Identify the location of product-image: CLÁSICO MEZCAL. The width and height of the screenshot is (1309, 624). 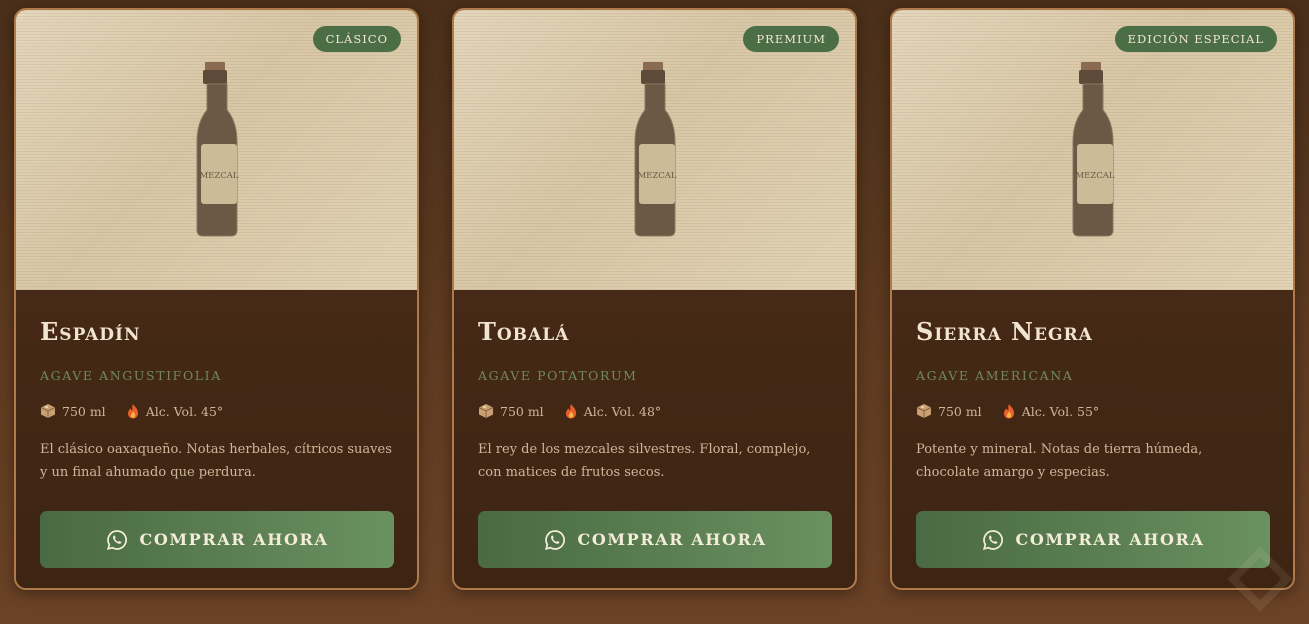
(216, 150).